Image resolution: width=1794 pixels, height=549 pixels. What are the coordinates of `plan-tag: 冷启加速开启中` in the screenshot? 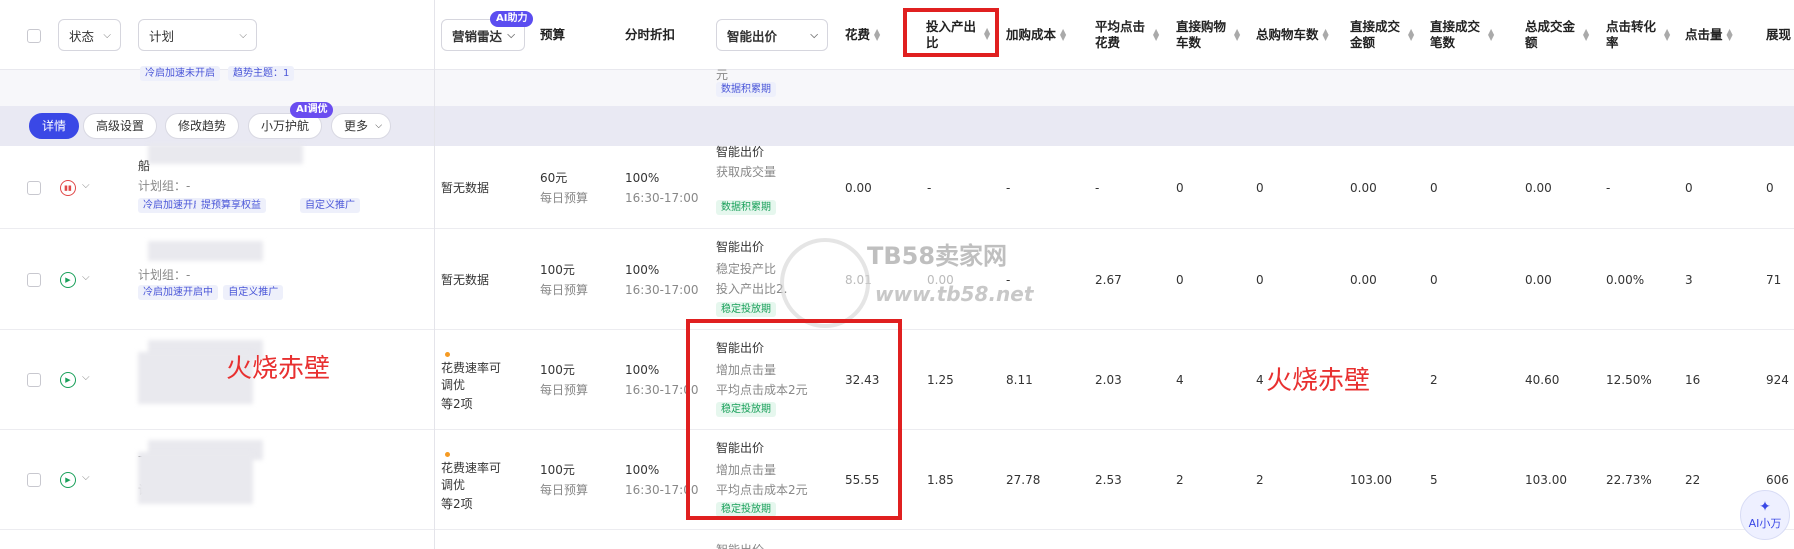 It's located at (178, 292).